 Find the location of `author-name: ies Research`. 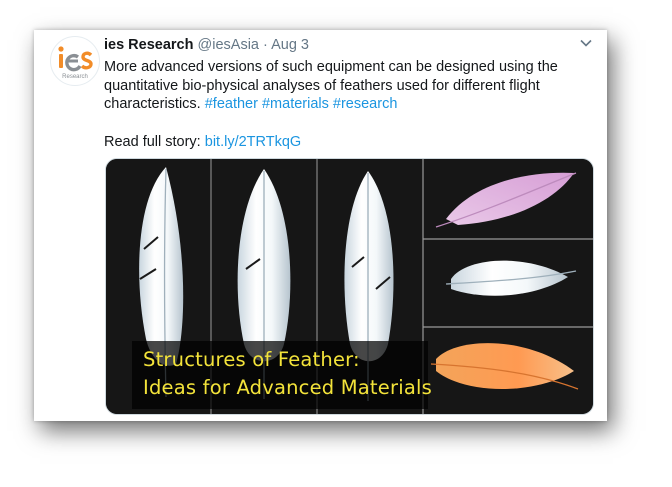

author-name: ies Research is located at coordinates (148, 45).